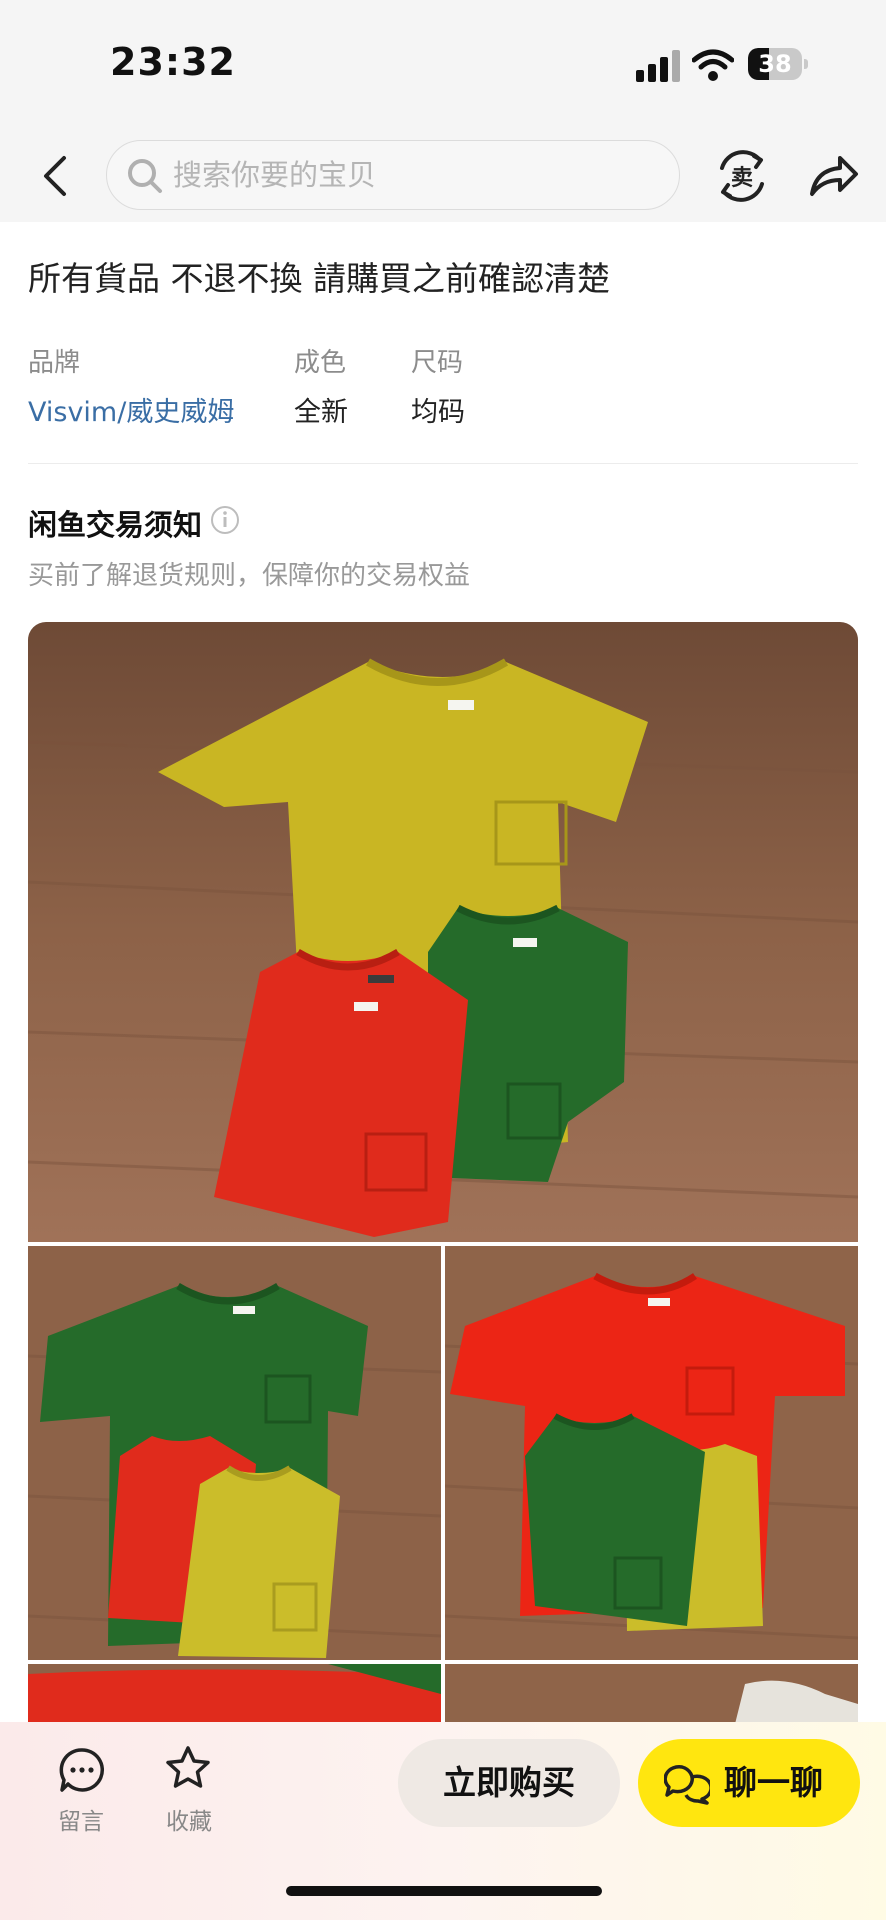 Image resolution: width=886 pixels, height=1920 pixels. I want to click on attr-label-condition: 成色, so click(320, 363).